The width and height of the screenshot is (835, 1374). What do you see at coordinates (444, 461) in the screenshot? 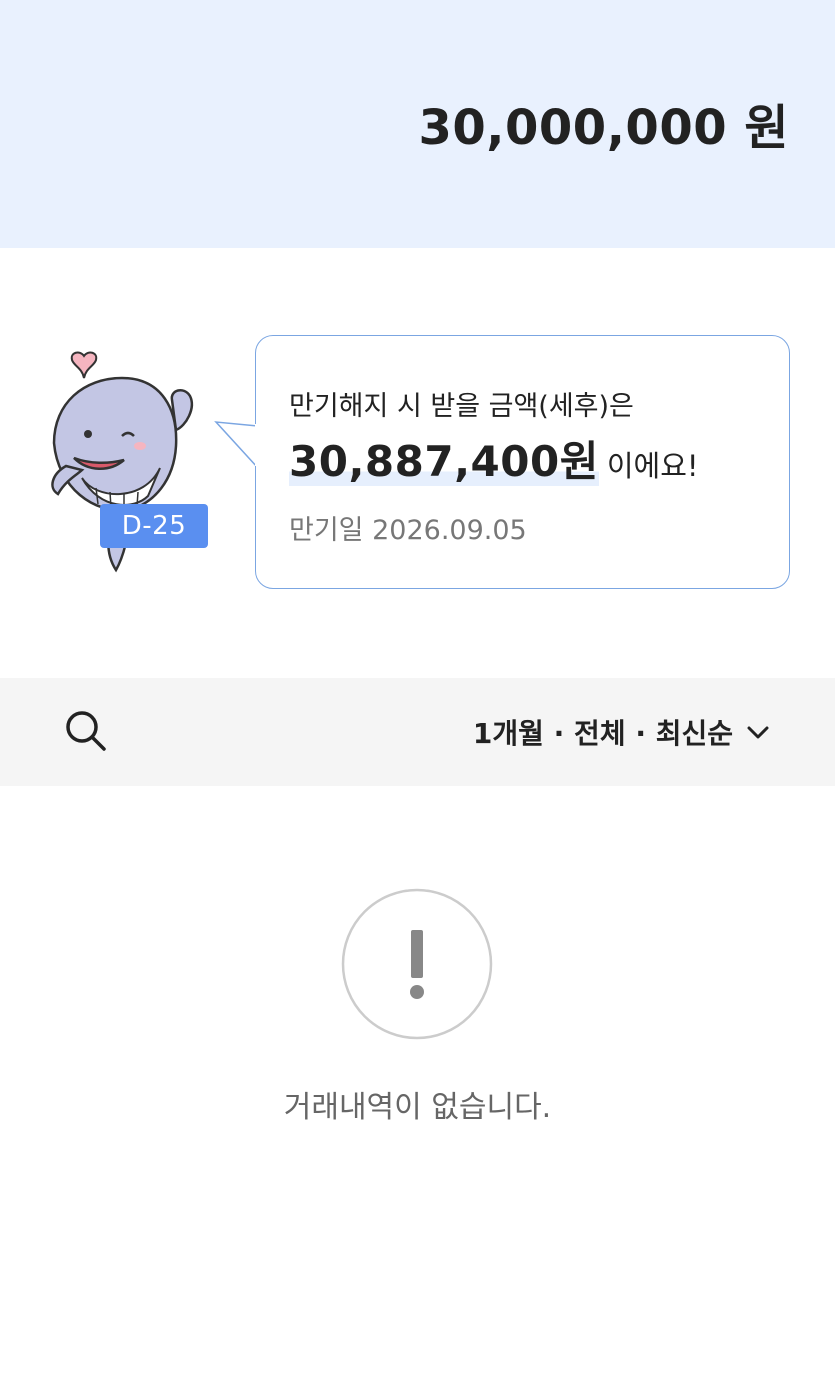
I see `payout-amount: 30,887,400원` at bounding box center [444, 461].